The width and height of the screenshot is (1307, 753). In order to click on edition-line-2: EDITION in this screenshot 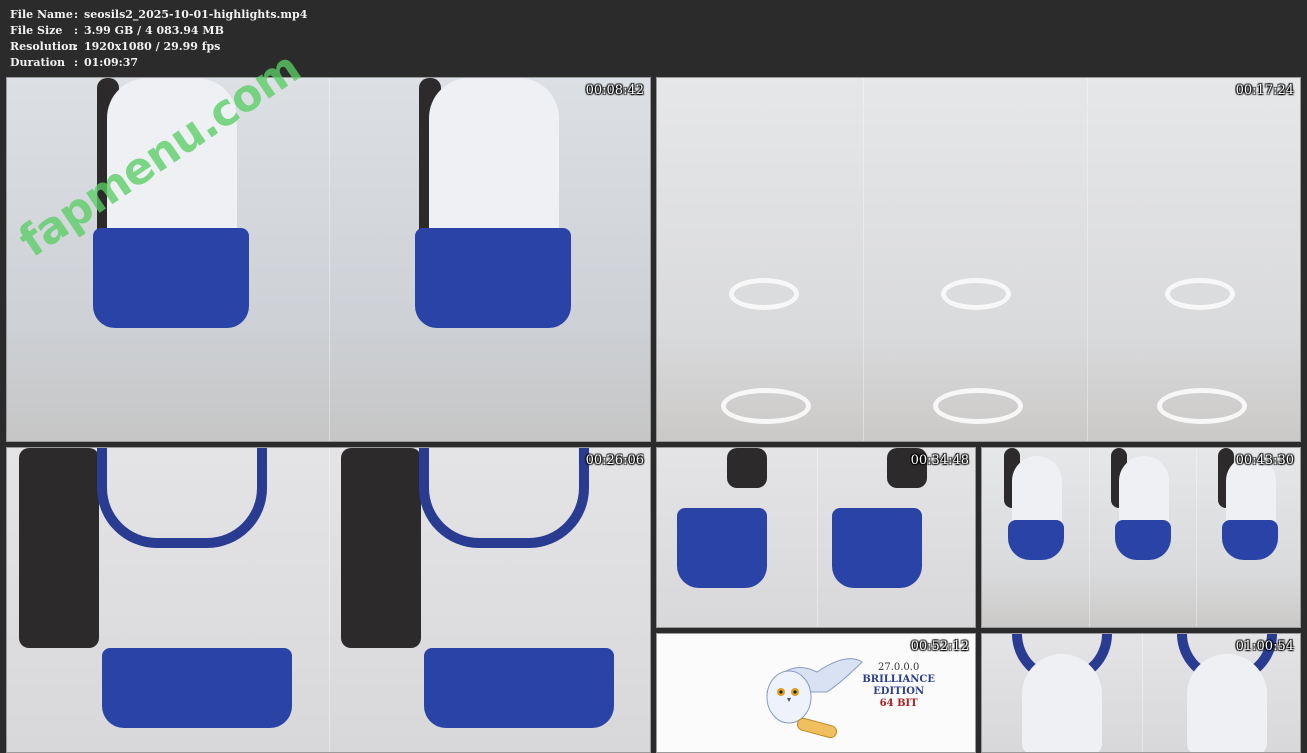, I will do `click(899, 691)`.